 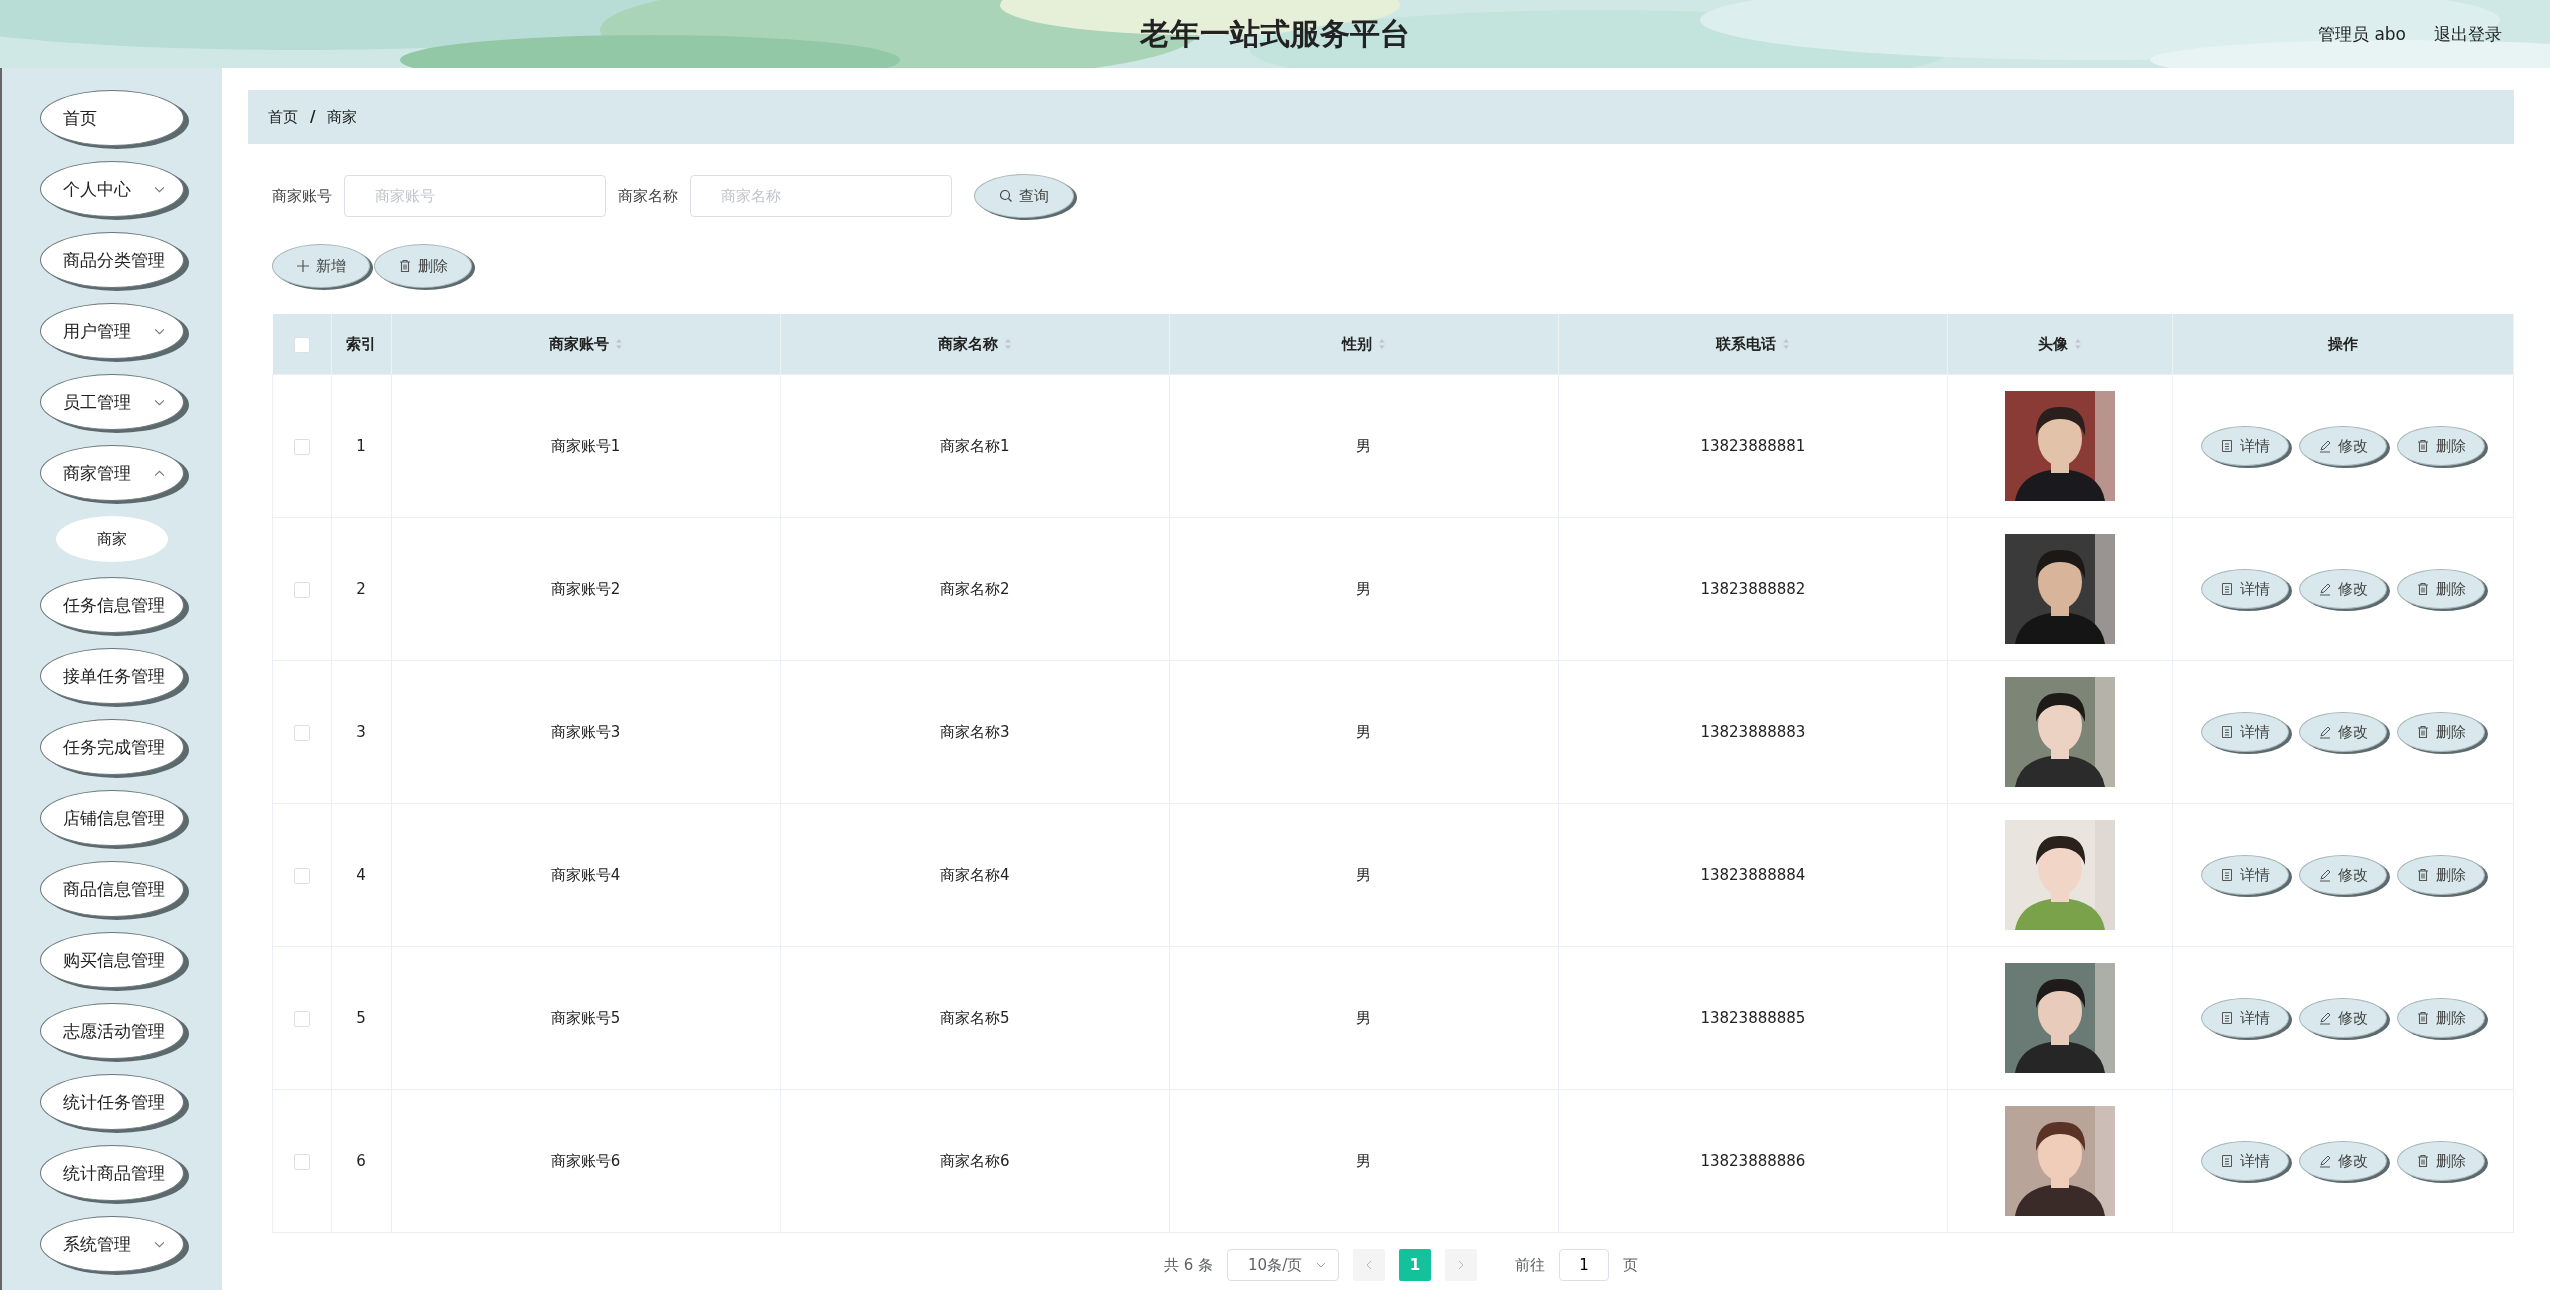 I want to click on table-cell: 商家名称6, so click(x=974, y=1160).